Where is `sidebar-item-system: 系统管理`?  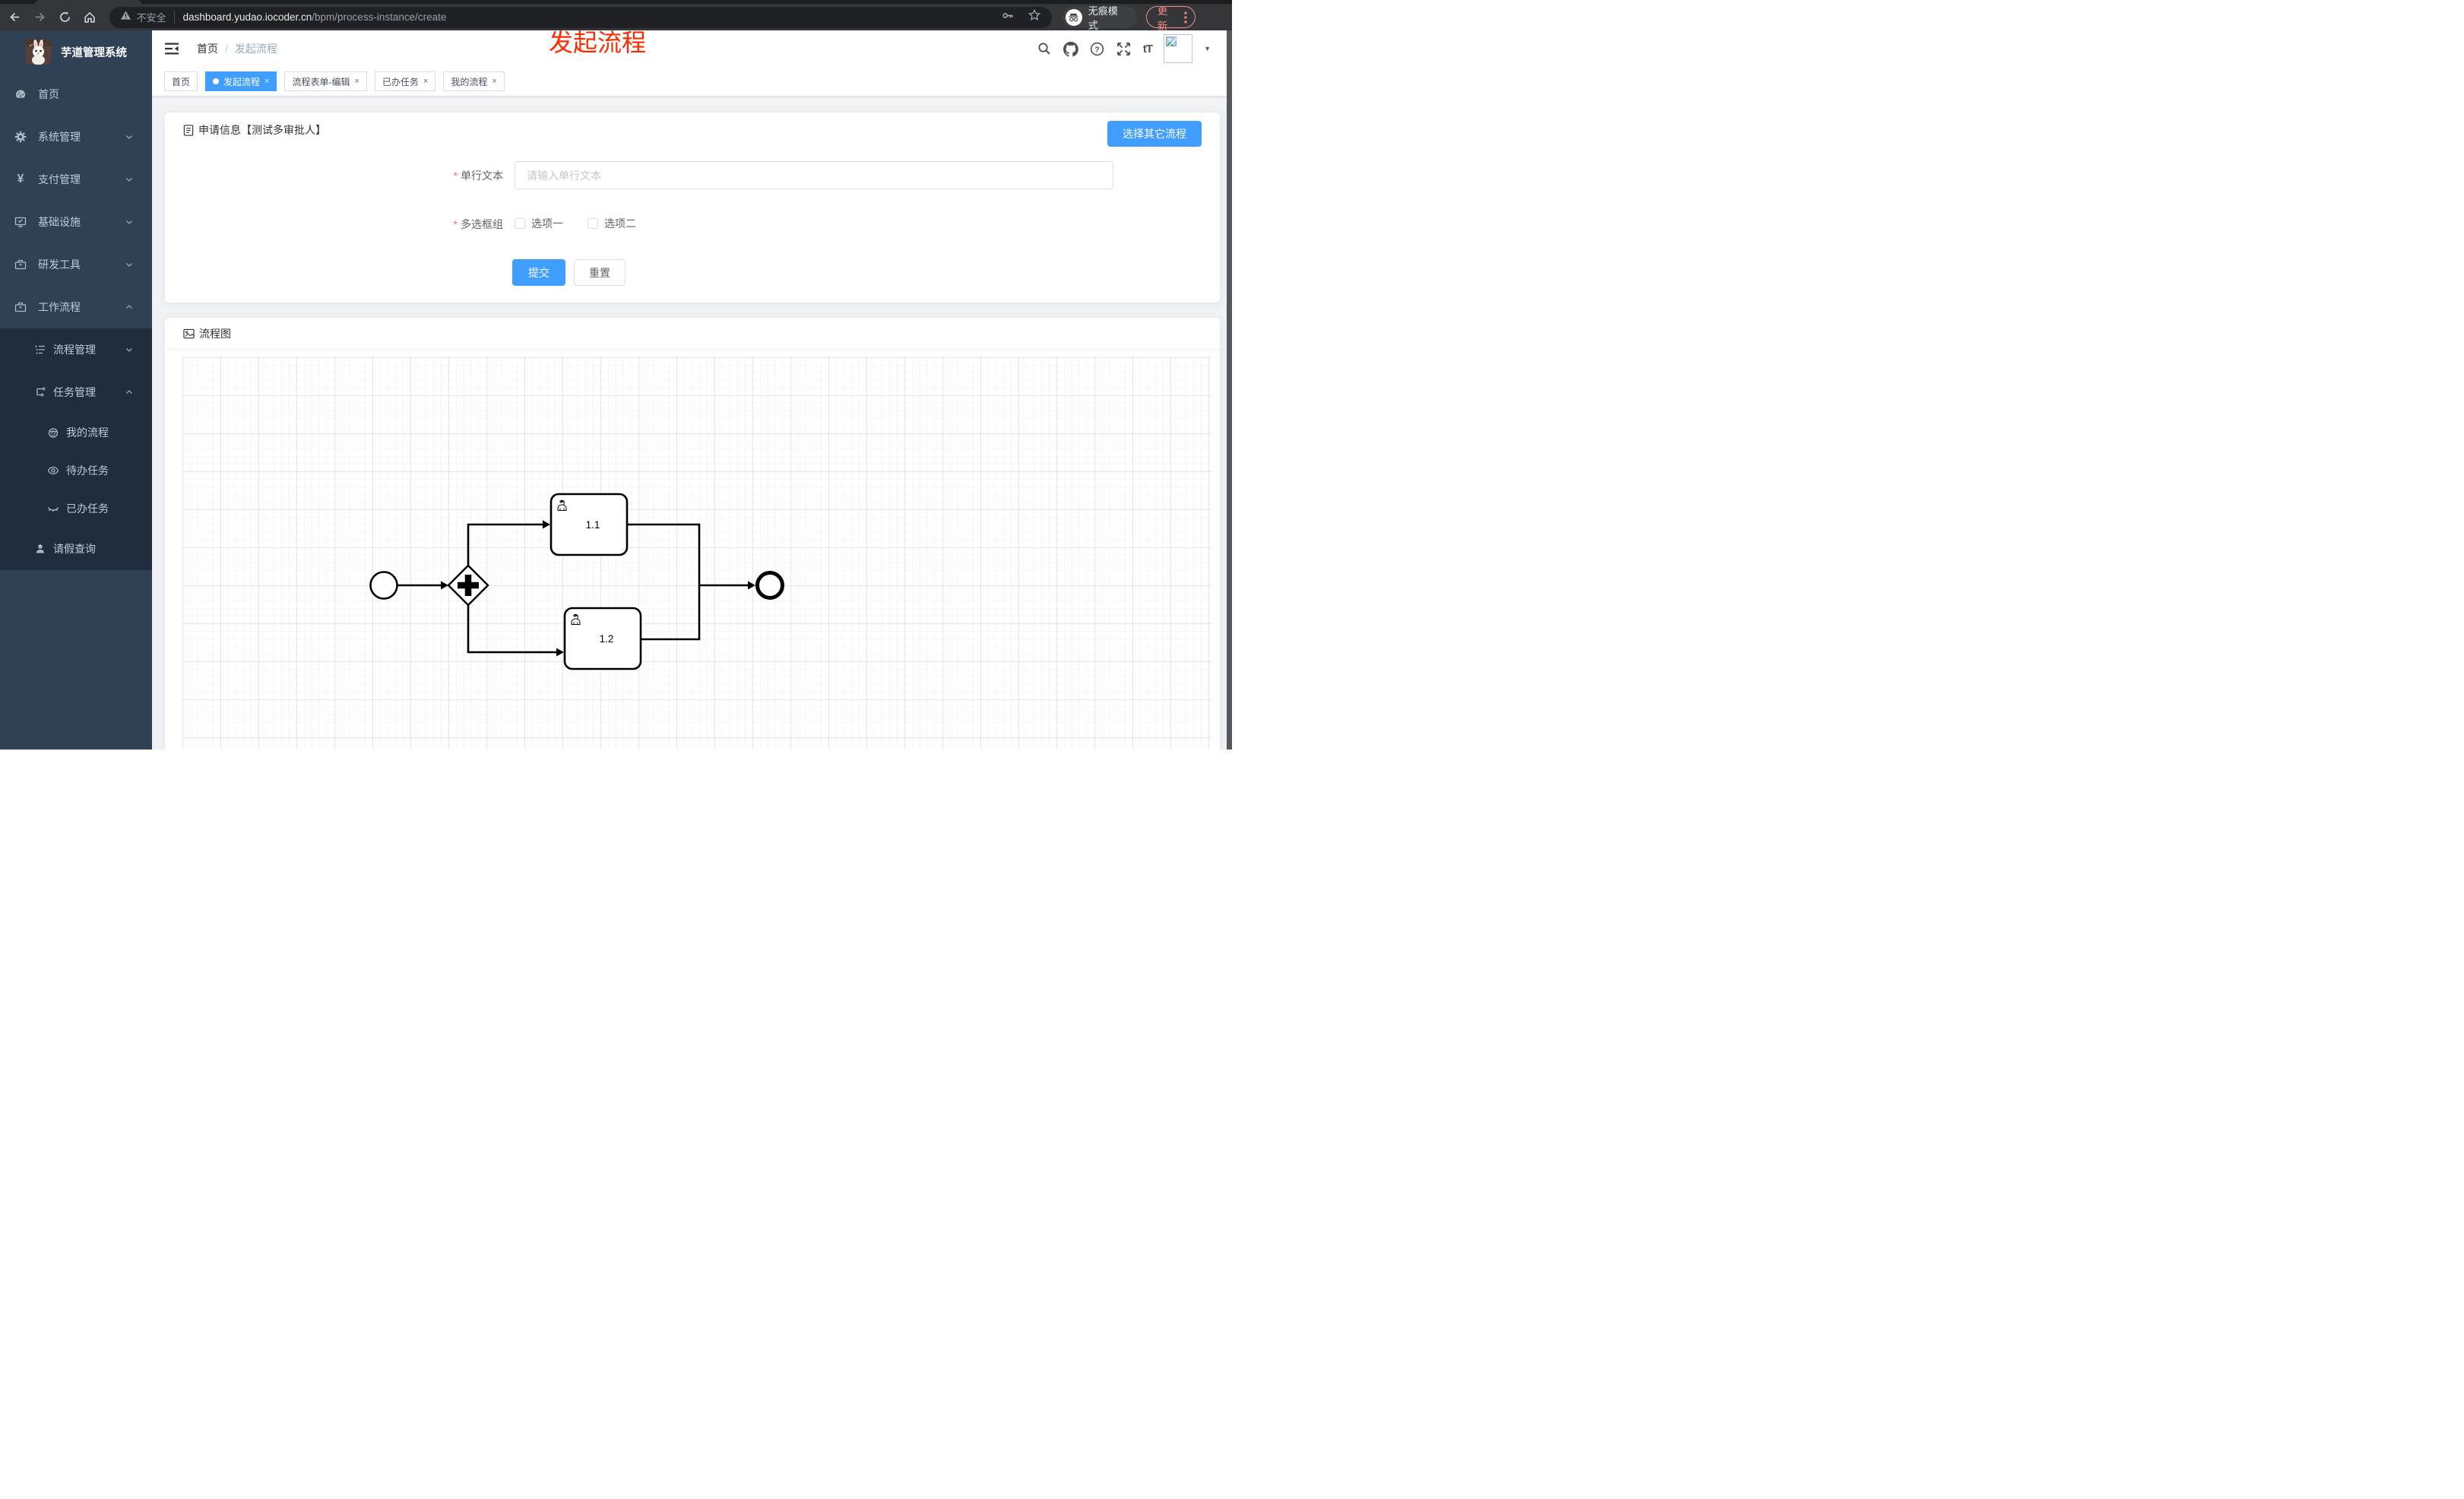
sidebar-item-system: 系统管理 is located at coordinates (76, 137).